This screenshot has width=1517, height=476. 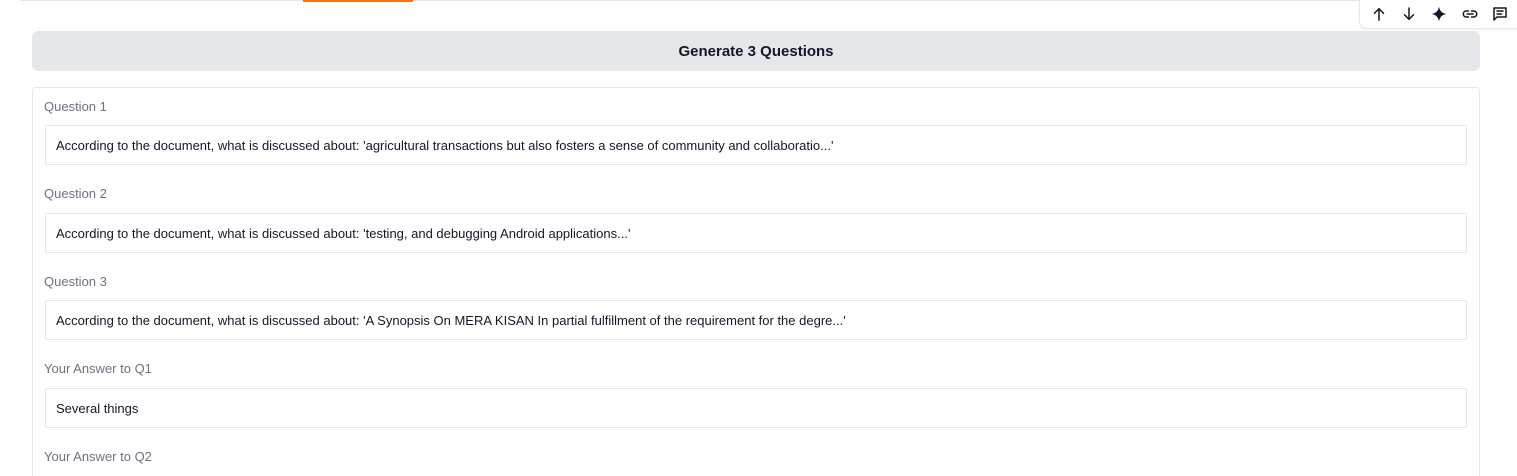 I want to click on comment-icon, so click(x=1500, y=14).